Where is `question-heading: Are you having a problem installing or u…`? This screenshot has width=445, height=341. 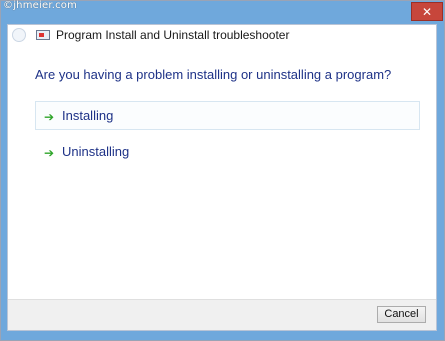 question-heading: Are you having a problem installing or u… is located at coordinates (213, 74).